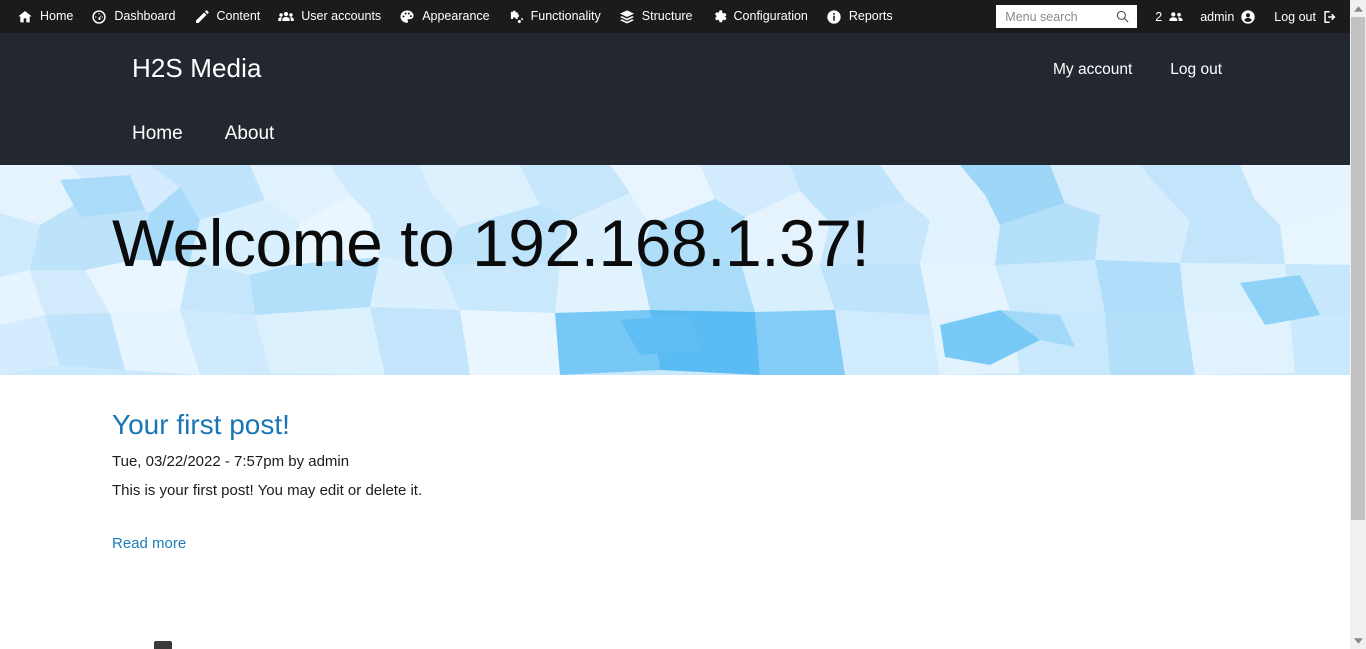 This screenshot has height=649, width=1366. What do you see at coordinates (1137, 70) in the screenshot?
I see `account-links: My account Log out` at bounding box center [1137, 70].